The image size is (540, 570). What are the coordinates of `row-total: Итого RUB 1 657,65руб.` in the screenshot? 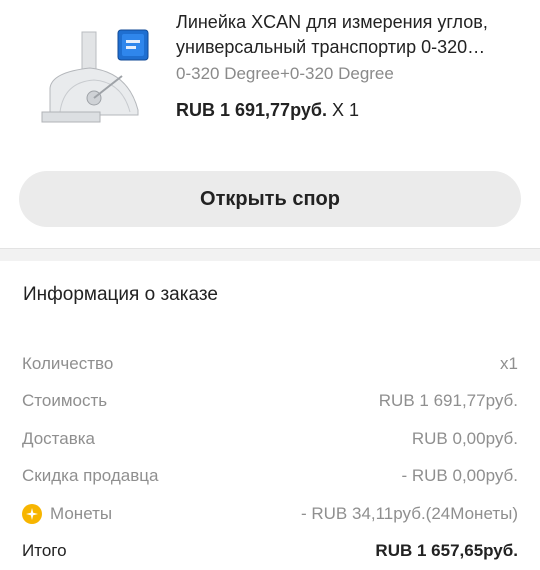 It's located at (270, 551).